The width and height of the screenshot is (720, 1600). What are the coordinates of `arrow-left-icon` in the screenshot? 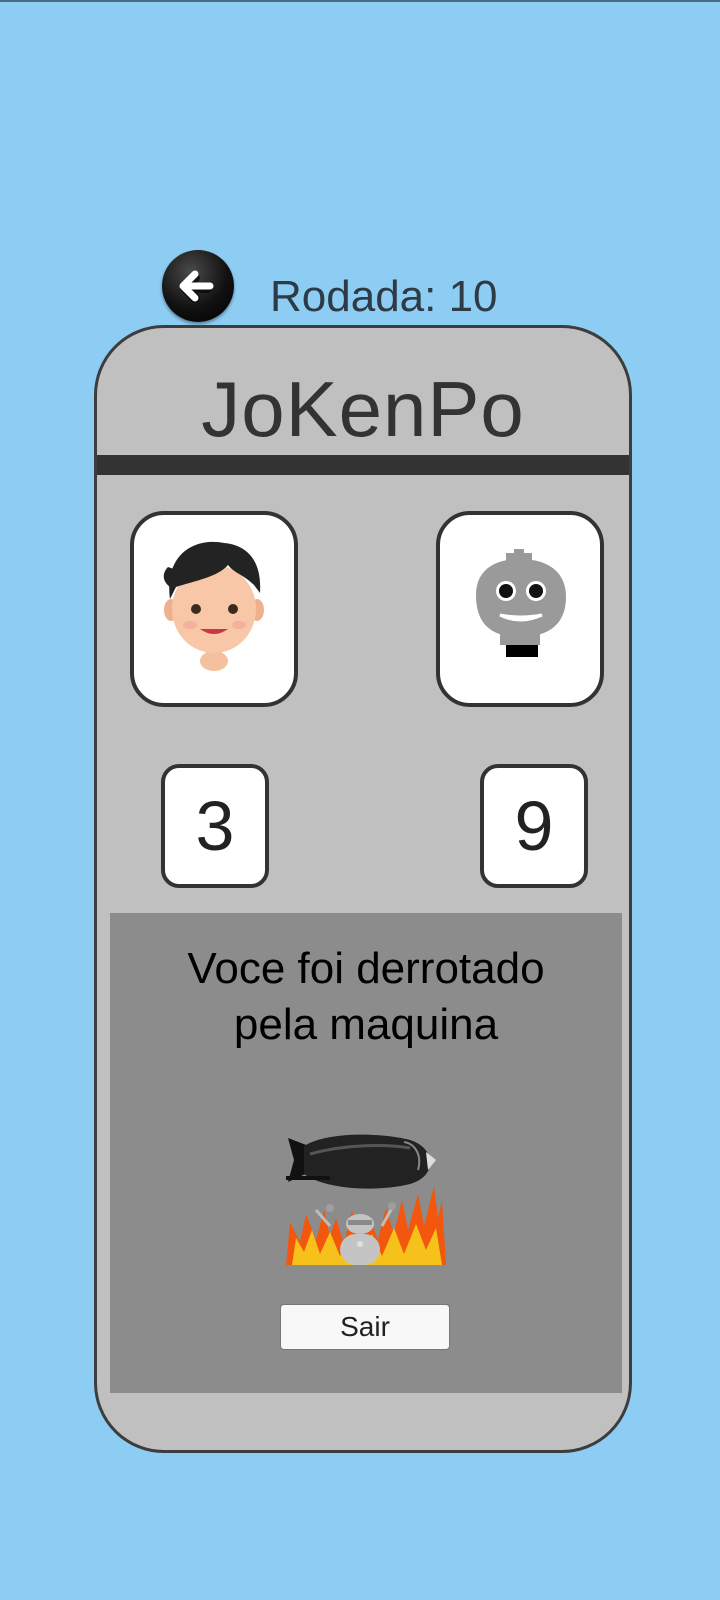 It's located at (196, 286).